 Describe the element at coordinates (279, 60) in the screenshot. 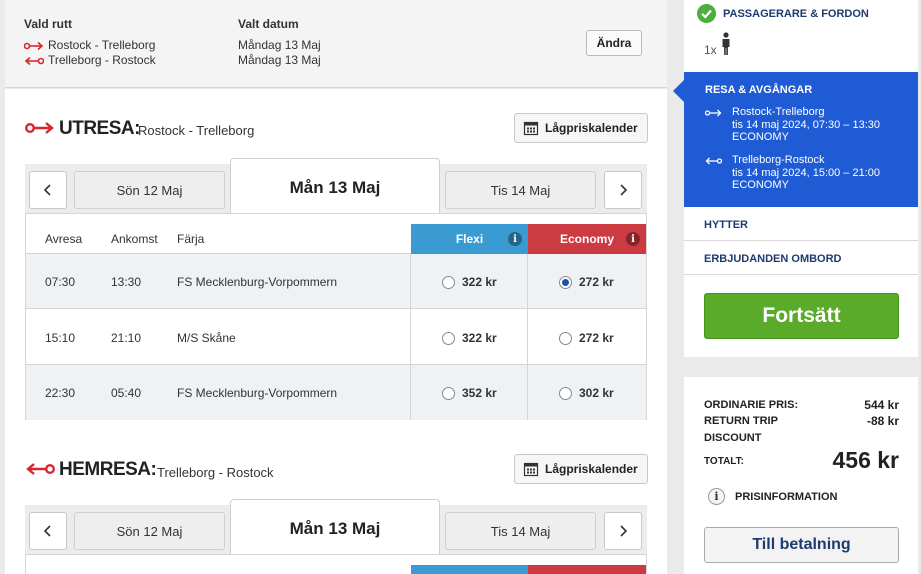

I see `summary-date-return: Måndag 13 Maj` at that location.